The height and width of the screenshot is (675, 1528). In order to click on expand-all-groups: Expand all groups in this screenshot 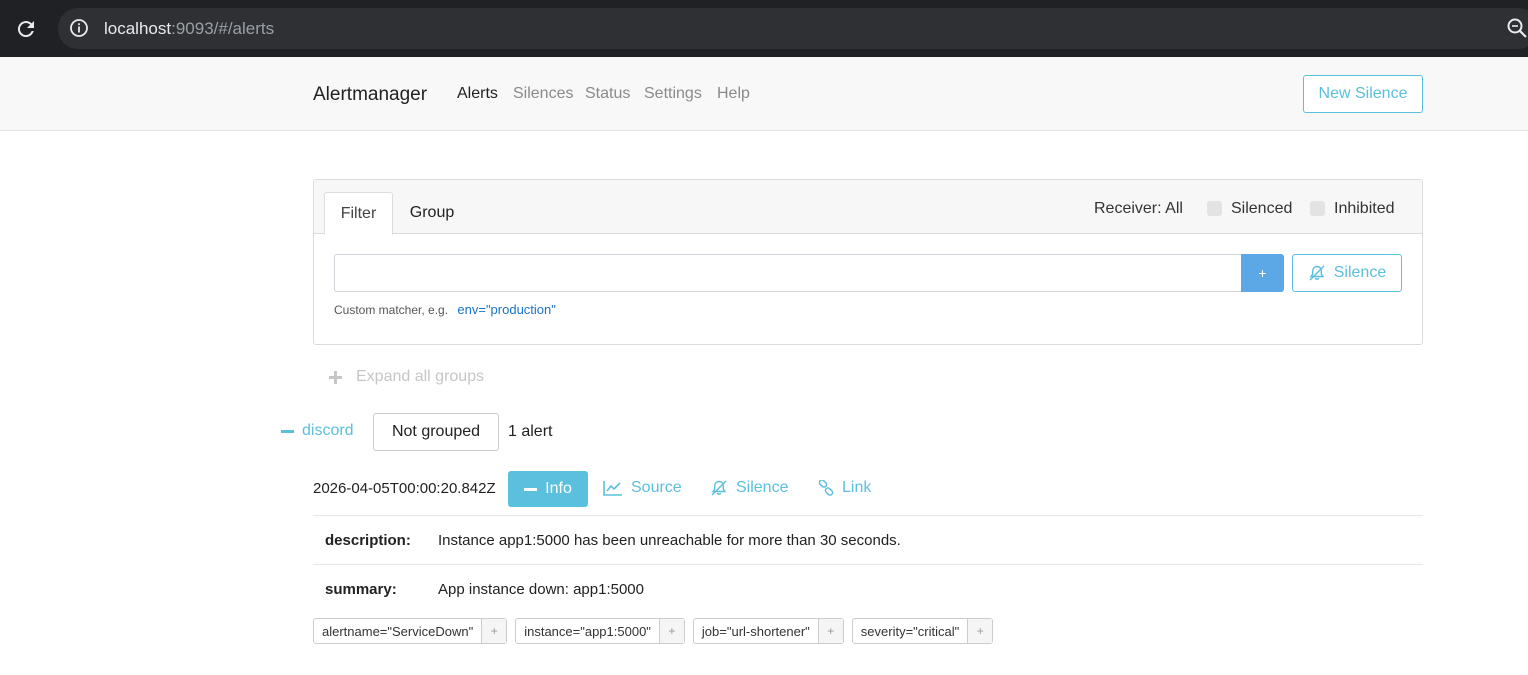, I will do `click(406, 377)`.